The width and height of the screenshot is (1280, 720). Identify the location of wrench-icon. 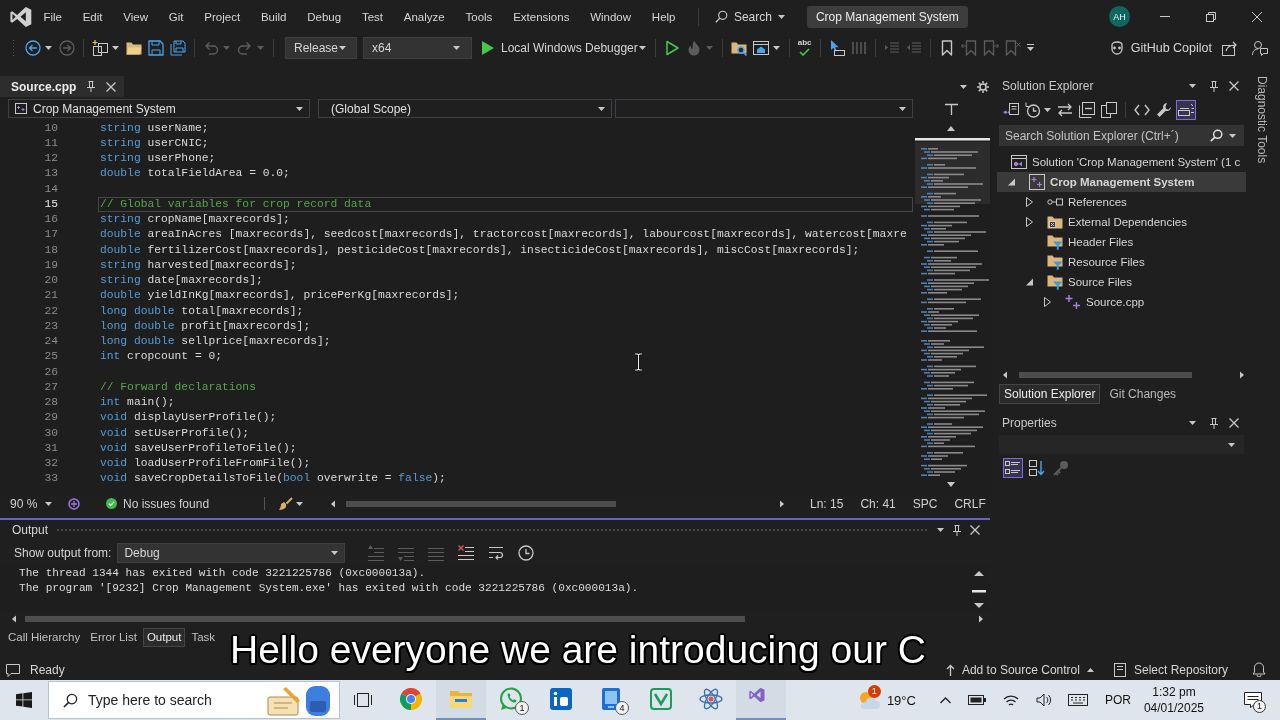
(1164, 110).